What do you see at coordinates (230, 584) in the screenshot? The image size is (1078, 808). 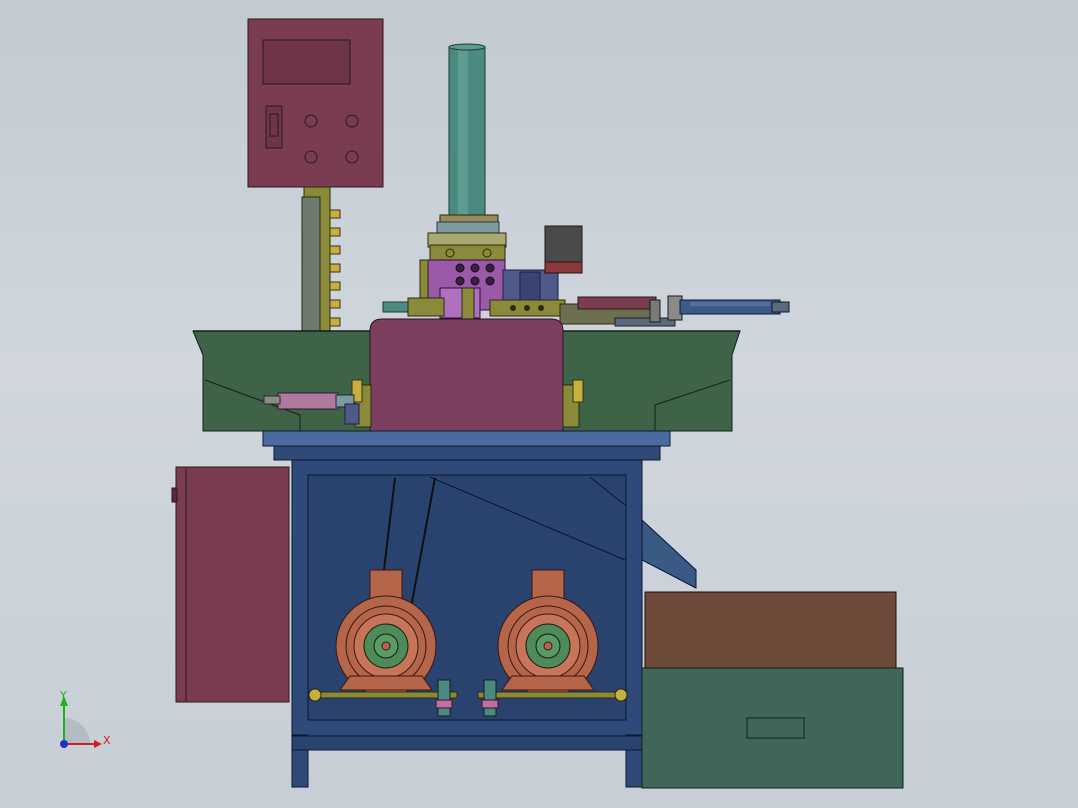 I see `electrical-cabinet` at bounding box center [230, 584].